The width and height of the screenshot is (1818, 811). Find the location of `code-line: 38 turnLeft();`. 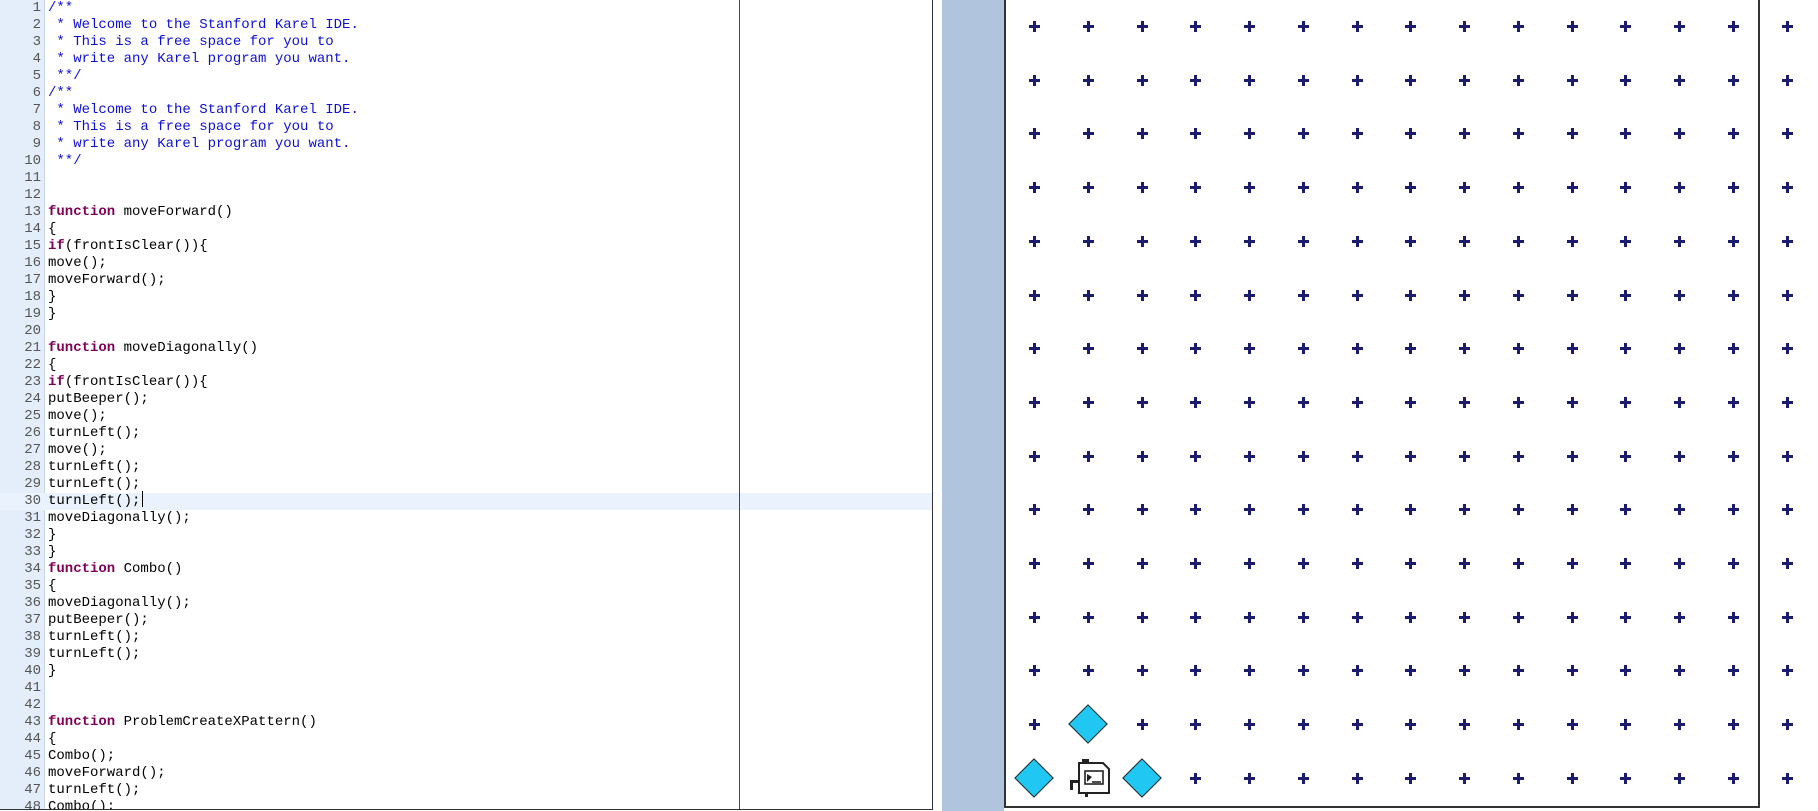

code-line: 38 turnLeft(); is located at coordinates (466, 637).